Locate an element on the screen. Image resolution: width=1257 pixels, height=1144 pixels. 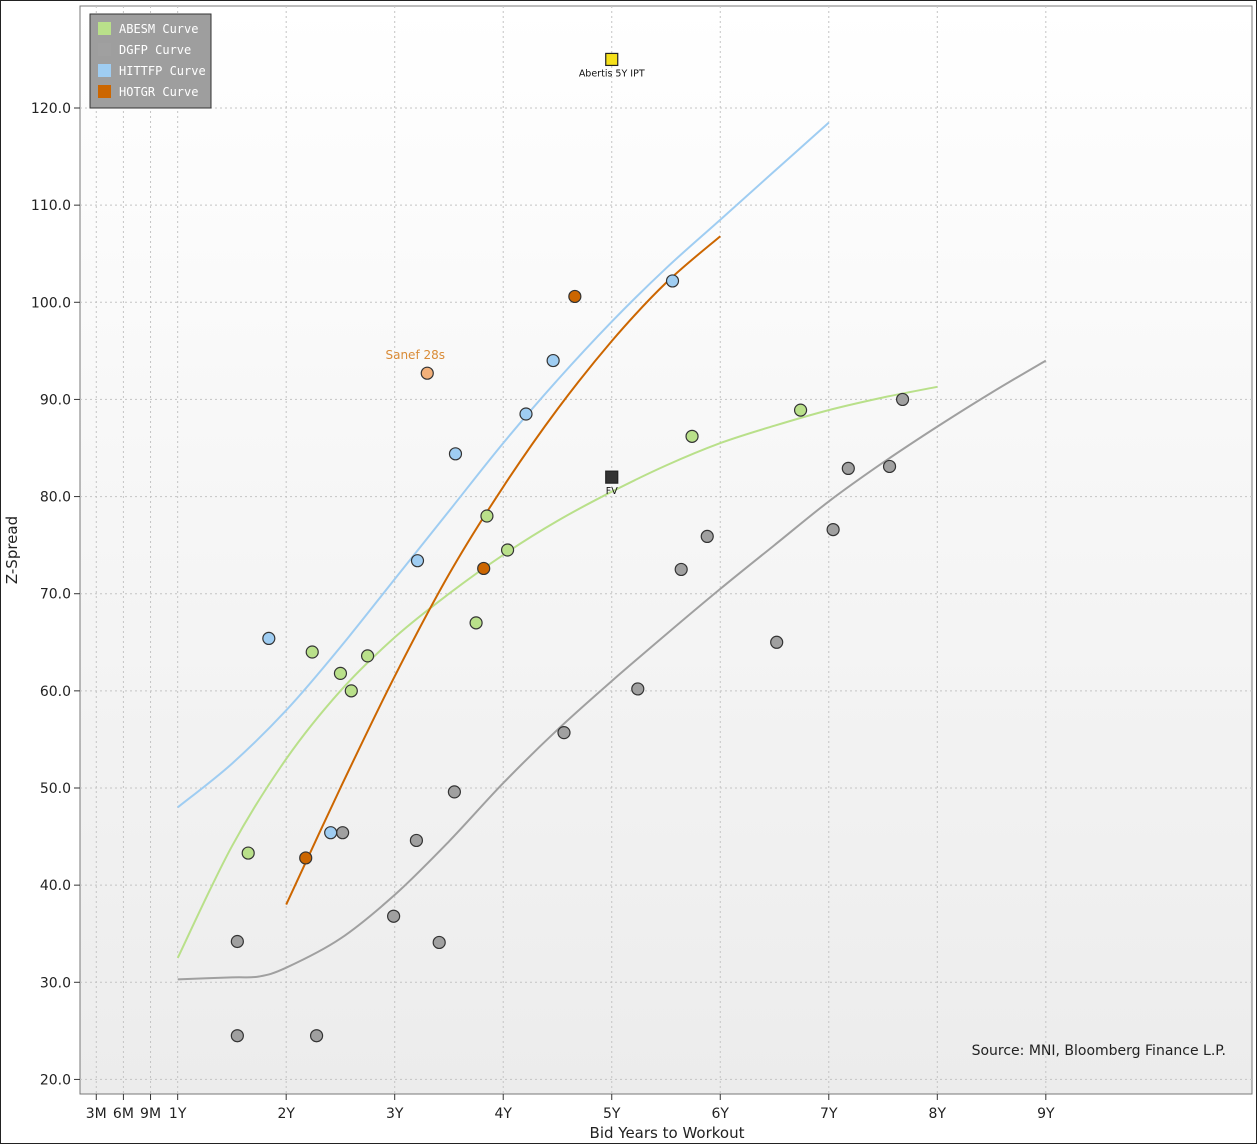
source-note: Source: MNI, Bloomberg Finance L.P. is located at coordinates (1099, 1051).